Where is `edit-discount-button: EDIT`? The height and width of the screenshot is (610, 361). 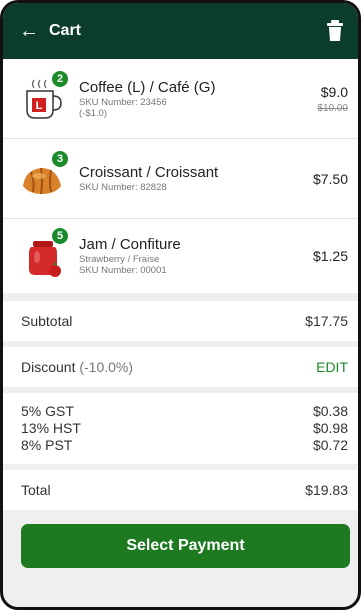
edit-discount-button: EDIT is located at coordinates (332, 367).